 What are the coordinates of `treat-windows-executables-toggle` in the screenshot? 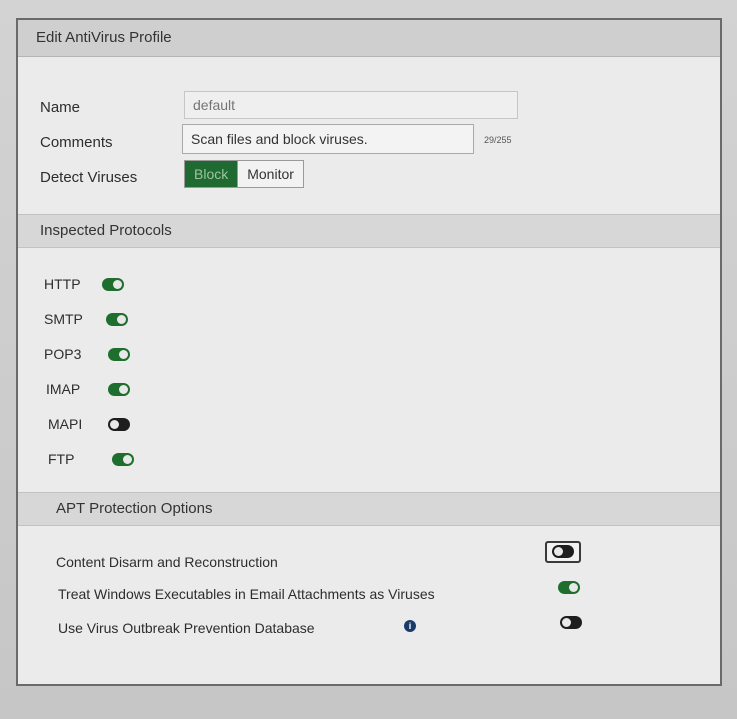 It's located at (569, 587).